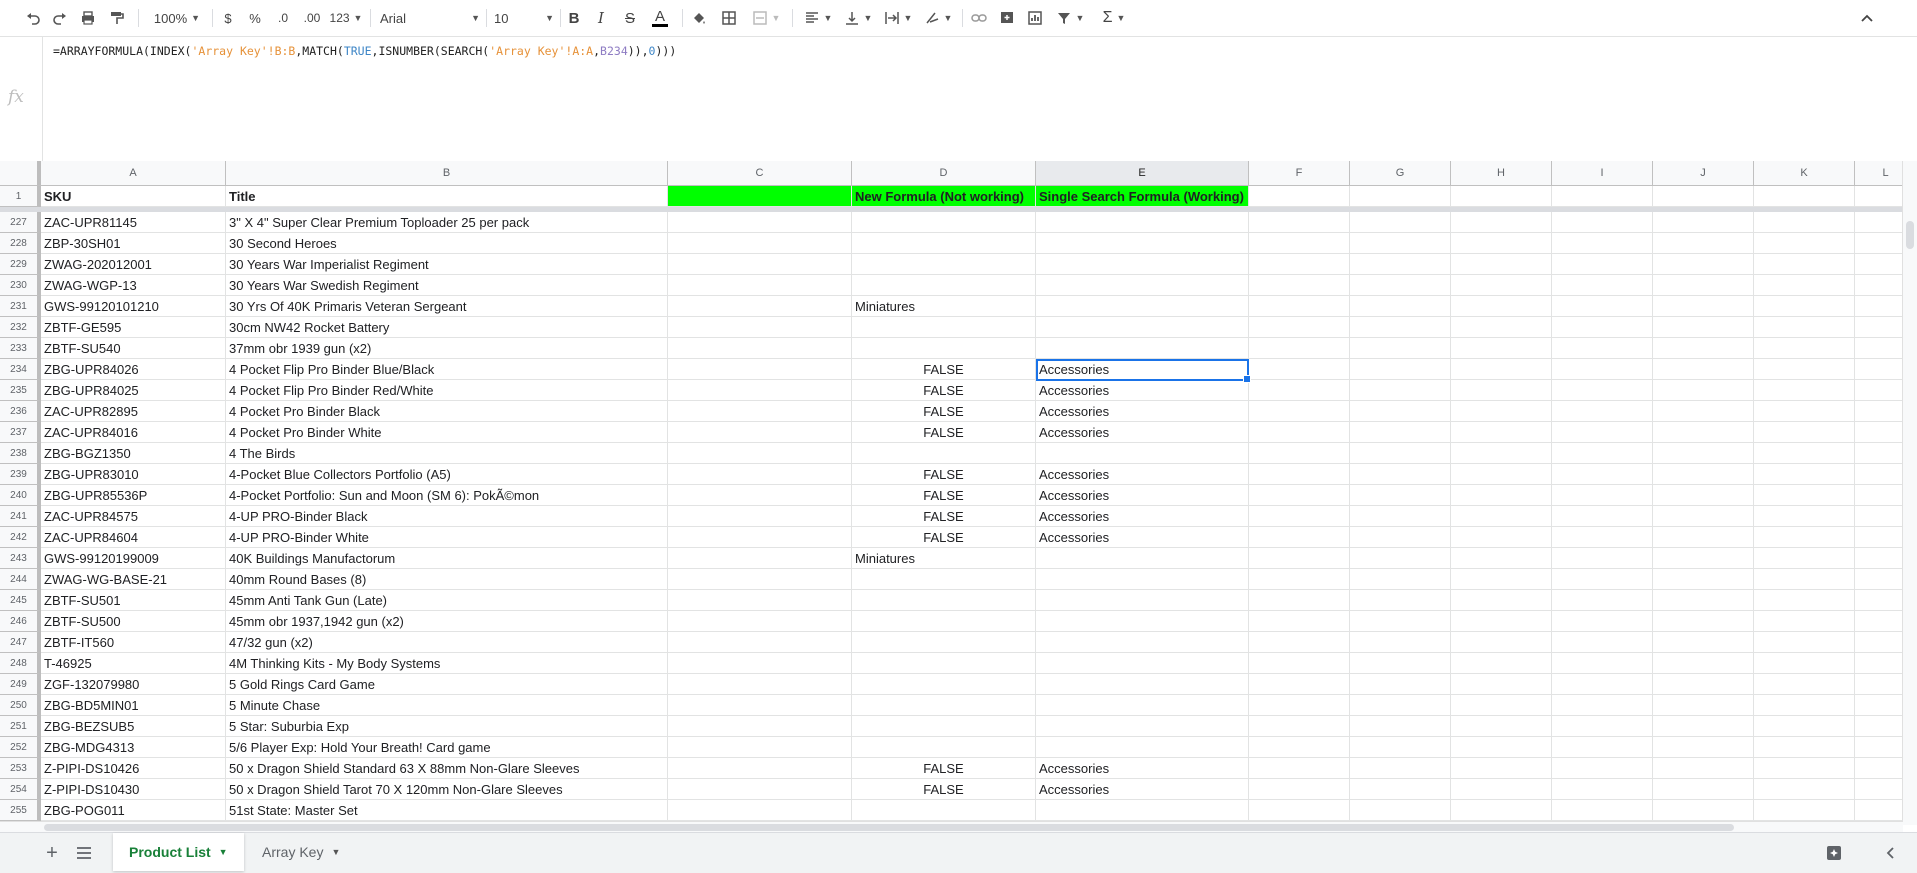  What do you see at coordinates (133, 789) in the screenshot?
I see `cell: Z-PIPI-DS10430` at bounding box center [133, 789].